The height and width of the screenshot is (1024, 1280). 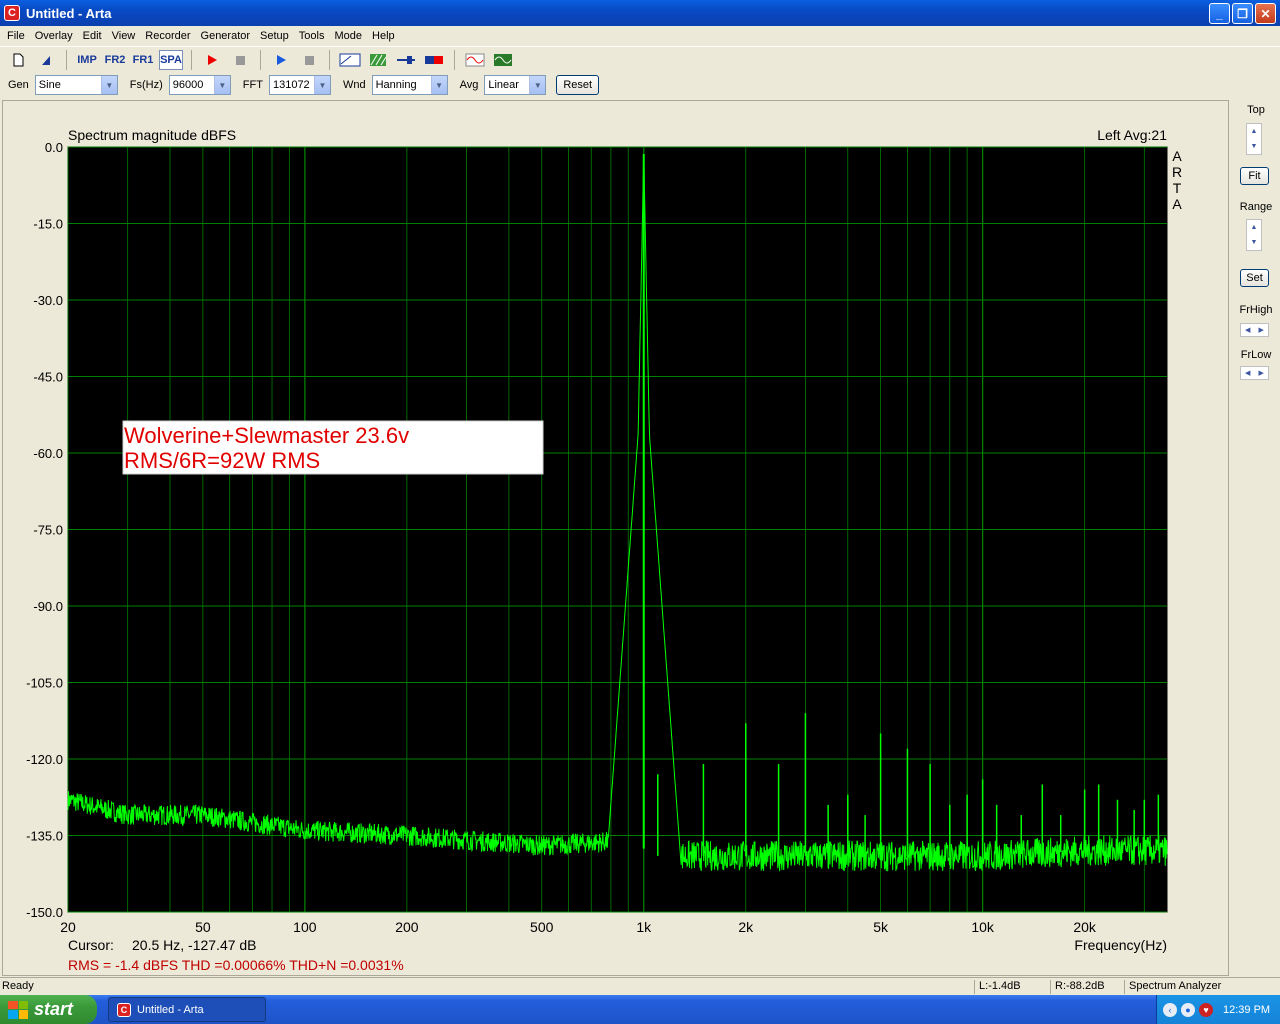 What do you see at coordinates (46, 60) in the screenshot?
I see `open-arrow-icon` at bounding box center [46, 60].